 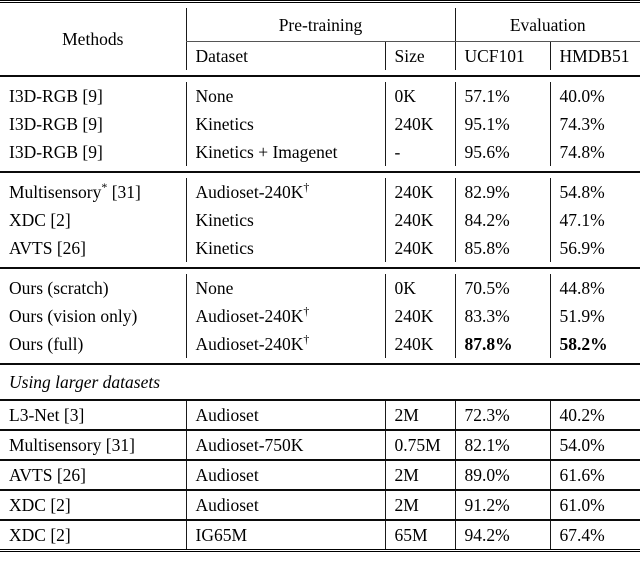 I want to click on cell-hmdb51: 40.0%, so click(x=594, y=96).